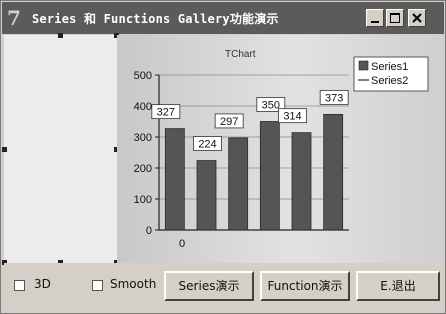 The width and height of the screenshot is (446, 314). What do you see at coordinates (292, 117) in the screenshot?
I see `data-label: 314` at bounding box center [292, 117].